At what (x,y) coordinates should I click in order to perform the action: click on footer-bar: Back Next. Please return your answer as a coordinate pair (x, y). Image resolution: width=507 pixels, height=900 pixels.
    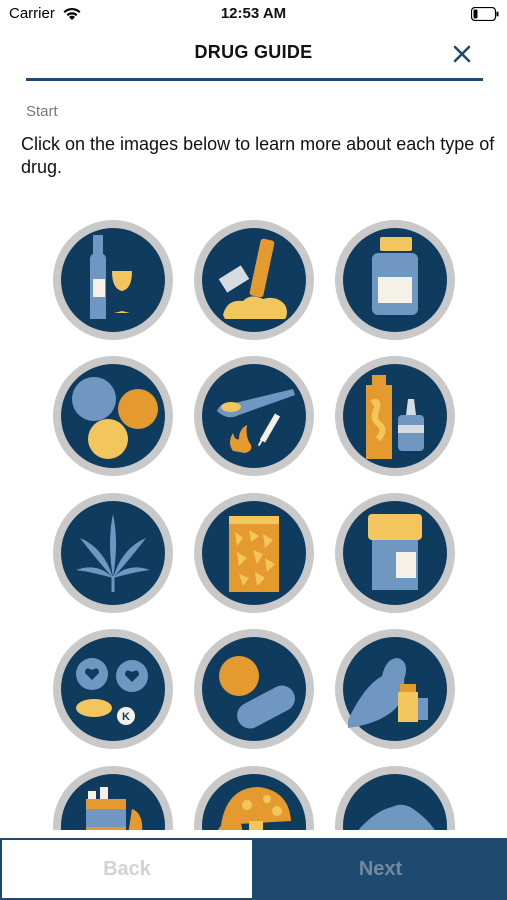
    Looking at the image, I should click on (253, 869).